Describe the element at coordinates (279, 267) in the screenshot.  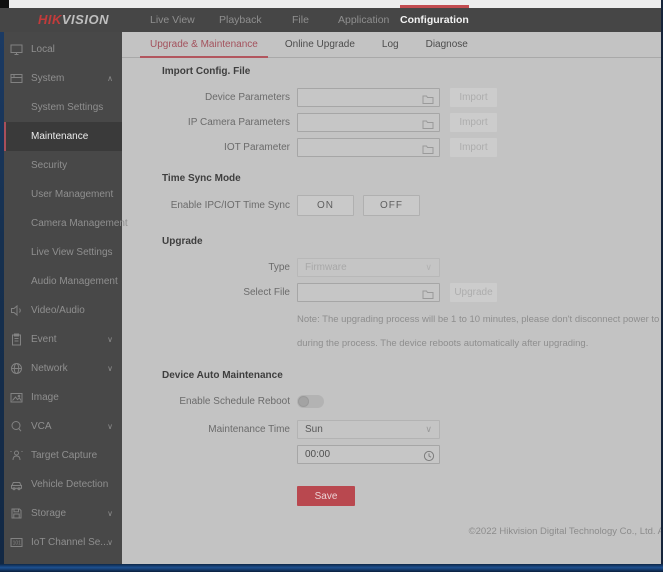
I see `upgrade-type-label: Type` at that location.